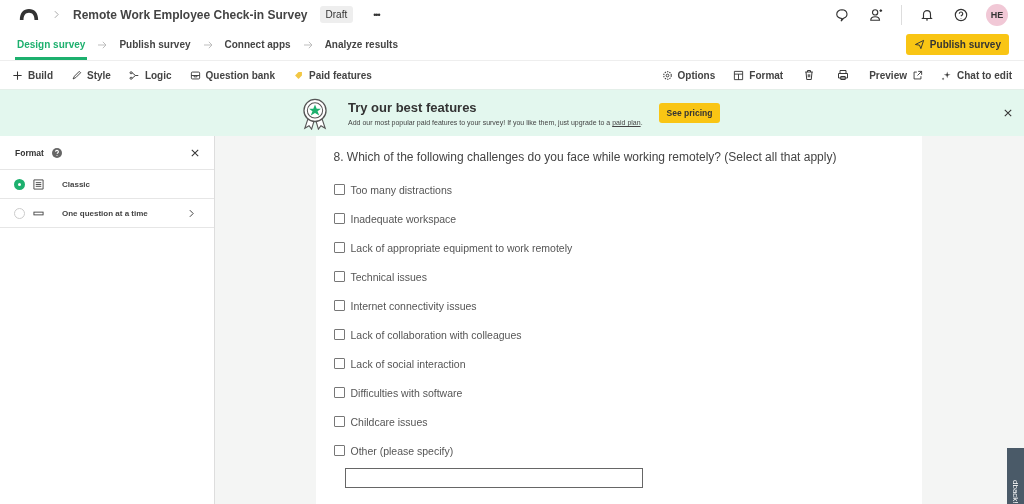 Image resolution: width=1024 pixels, height=504 pixels. Describe the element at coordinates (388, 276) in the screenshot. I see `choice-label: Technical issues` at that location.